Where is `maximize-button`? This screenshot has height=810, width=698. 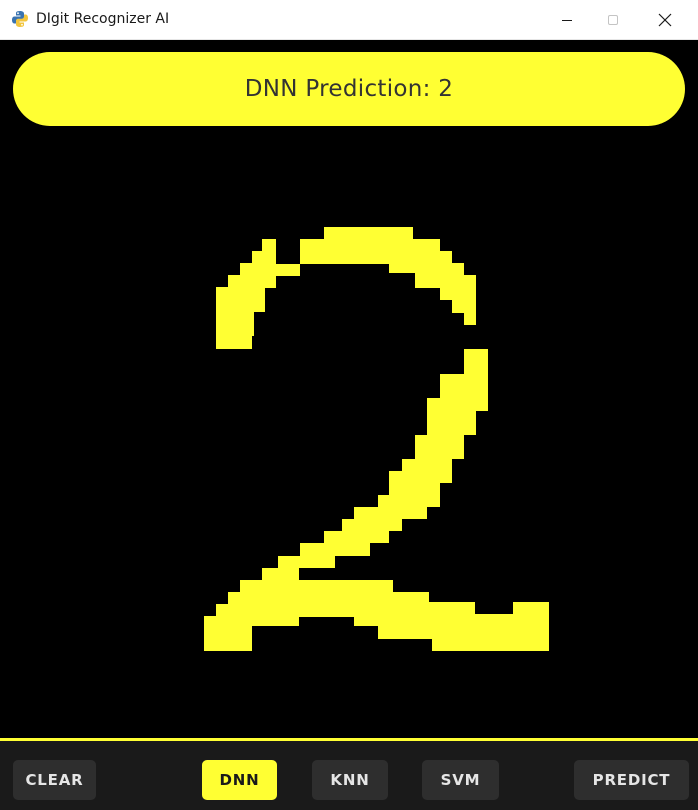 maximize-button is located at coordinates (613, 19).